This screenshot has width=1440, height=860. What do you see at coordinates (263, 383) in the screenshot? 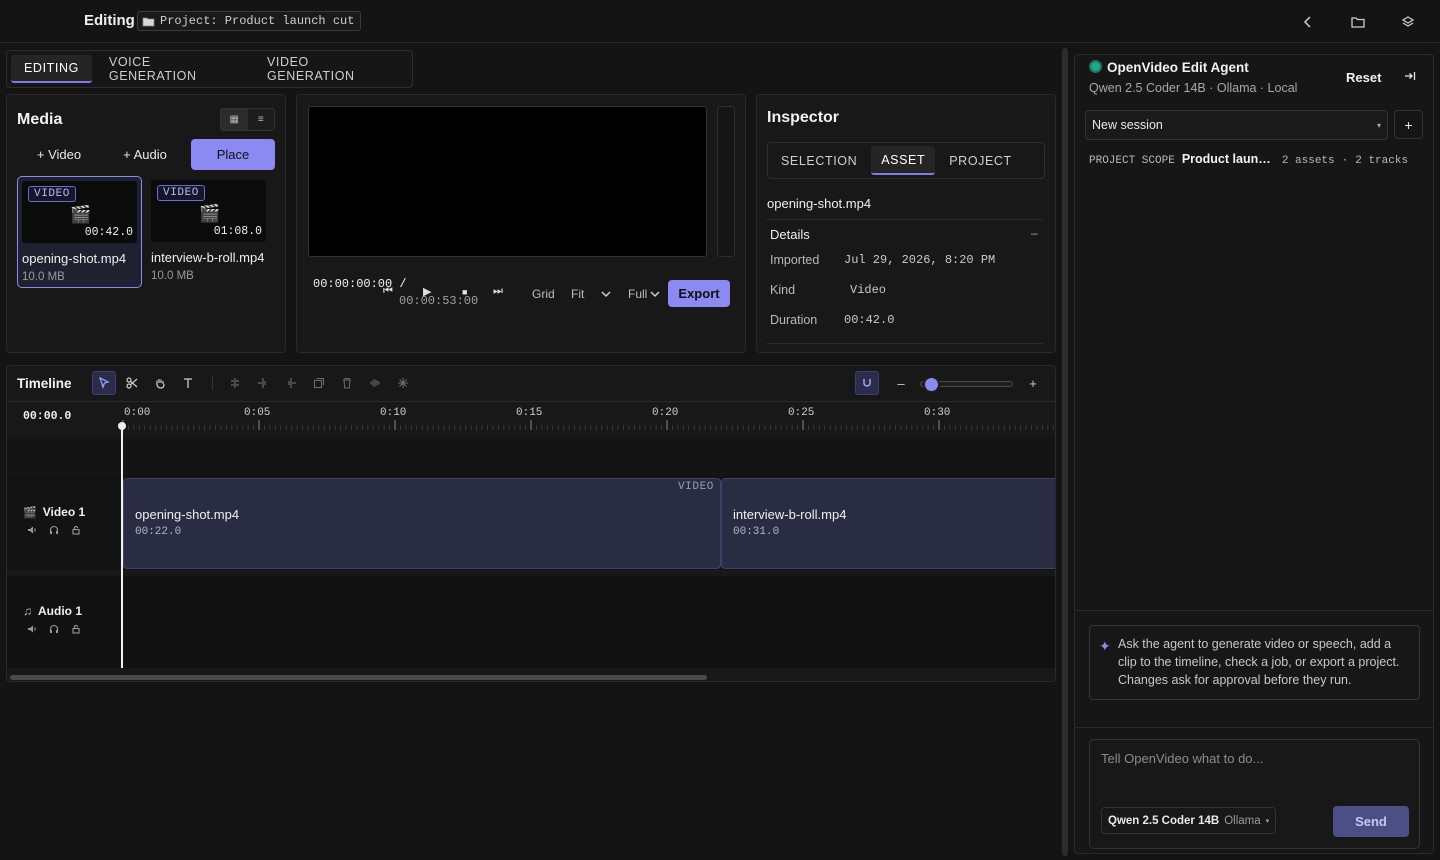
I see `trim-start-icon` at bounding box center [263, 383].